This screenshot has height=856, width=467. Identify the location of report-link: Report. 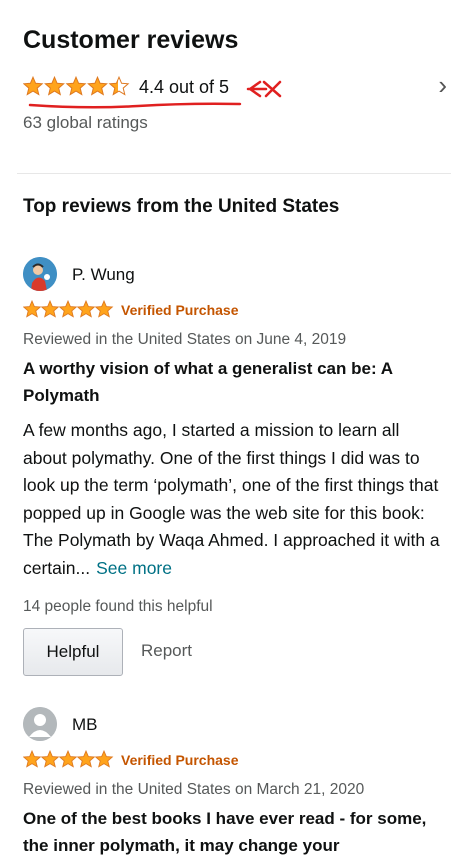
(166, 651).